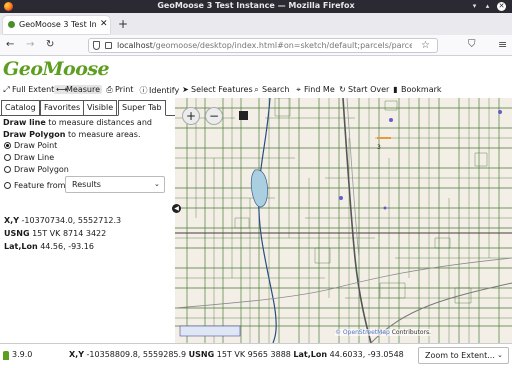  What do you see at coordinates (11, 220) in the screenshot?
I see `coord-xy-label: X,Y` at bounding box center [11, 220].